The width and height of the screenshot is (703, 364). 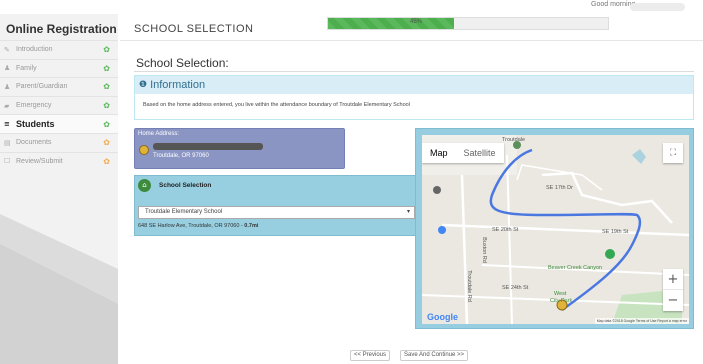 What do you see at coordinates (42, 87) in the screenshot?
I see `sidebar-item-label: Parent/Guardian` at bounding box center [42, 87].